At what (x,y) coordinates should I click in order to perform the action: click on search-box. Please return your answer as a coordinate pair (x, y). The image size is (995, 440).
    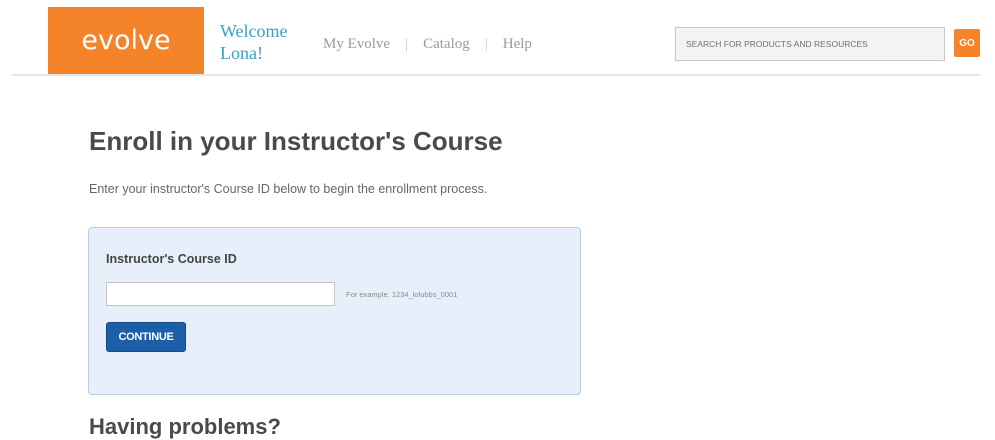
    Looking at the image, I should click on (810, 44).